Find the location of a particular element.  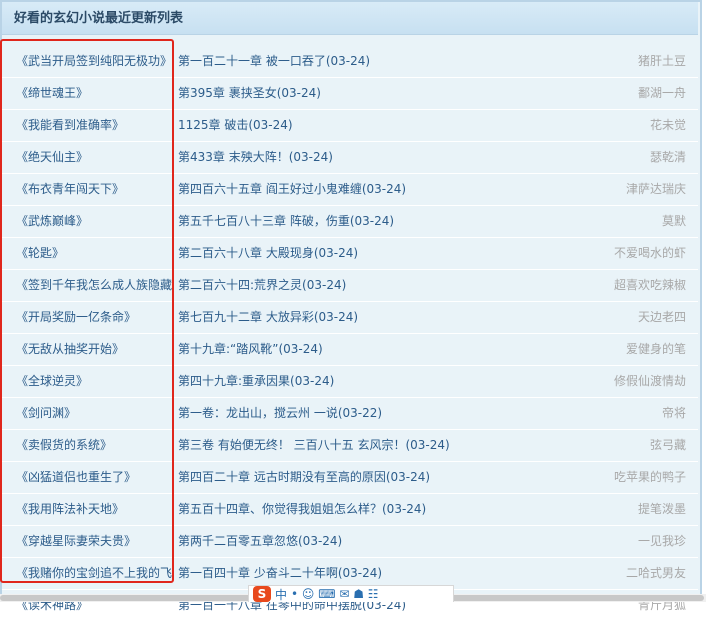

list-row: 《我能看到准确率》 1125章 破击(03-24) 花未觉 is located at coordinates (350, 126).